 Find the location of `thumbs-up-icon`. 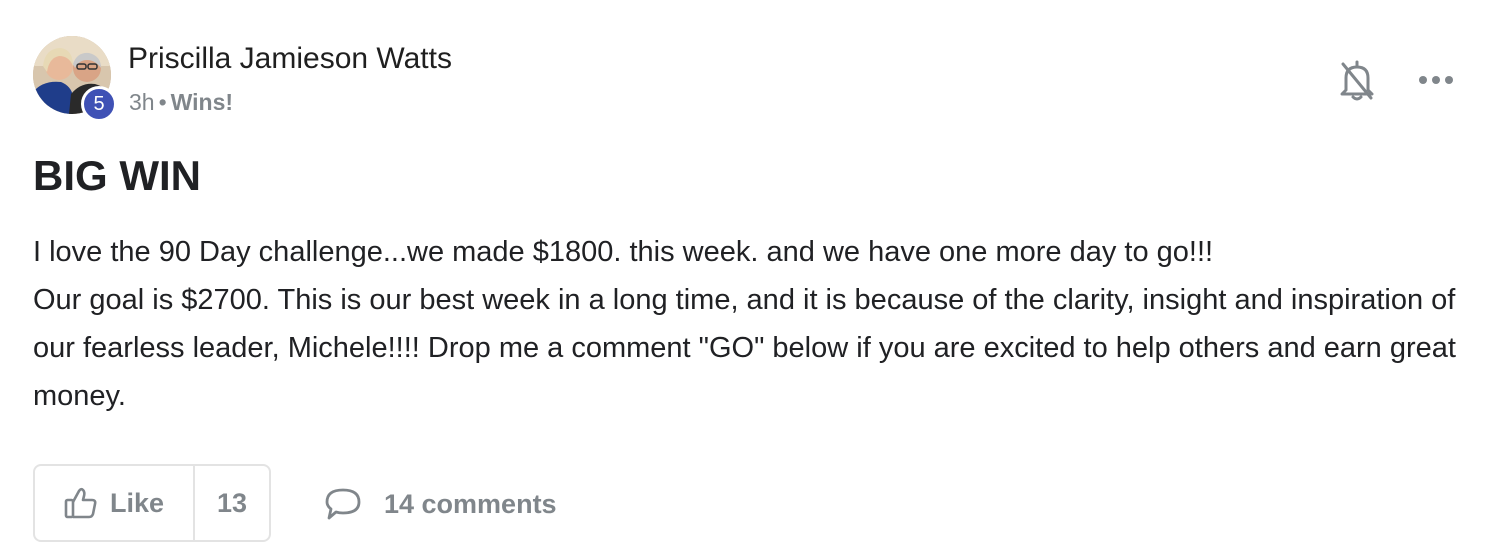

thumbs-up-icon is located at coordinates (80, 503).